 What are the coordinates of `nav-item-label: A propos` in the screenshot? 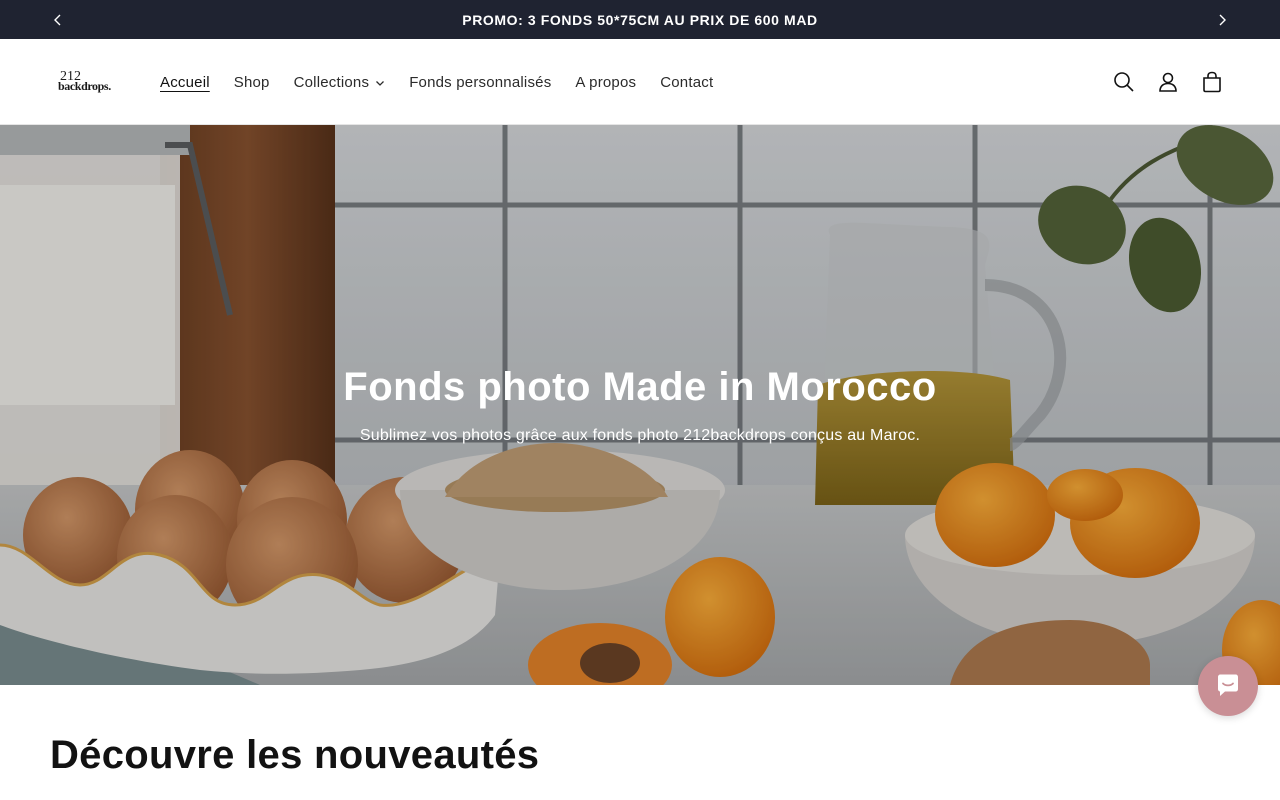 It's located at (606, 82).